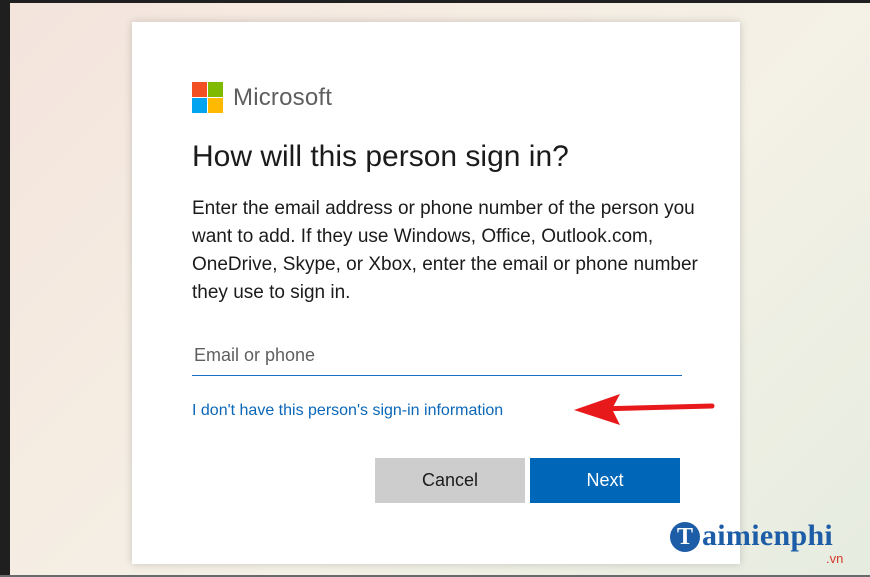  What do you see at coordinates (283, 97) in the screenshot?
I see `microsoft-wordmark: Microsoft` at bounding box center [283, 97].